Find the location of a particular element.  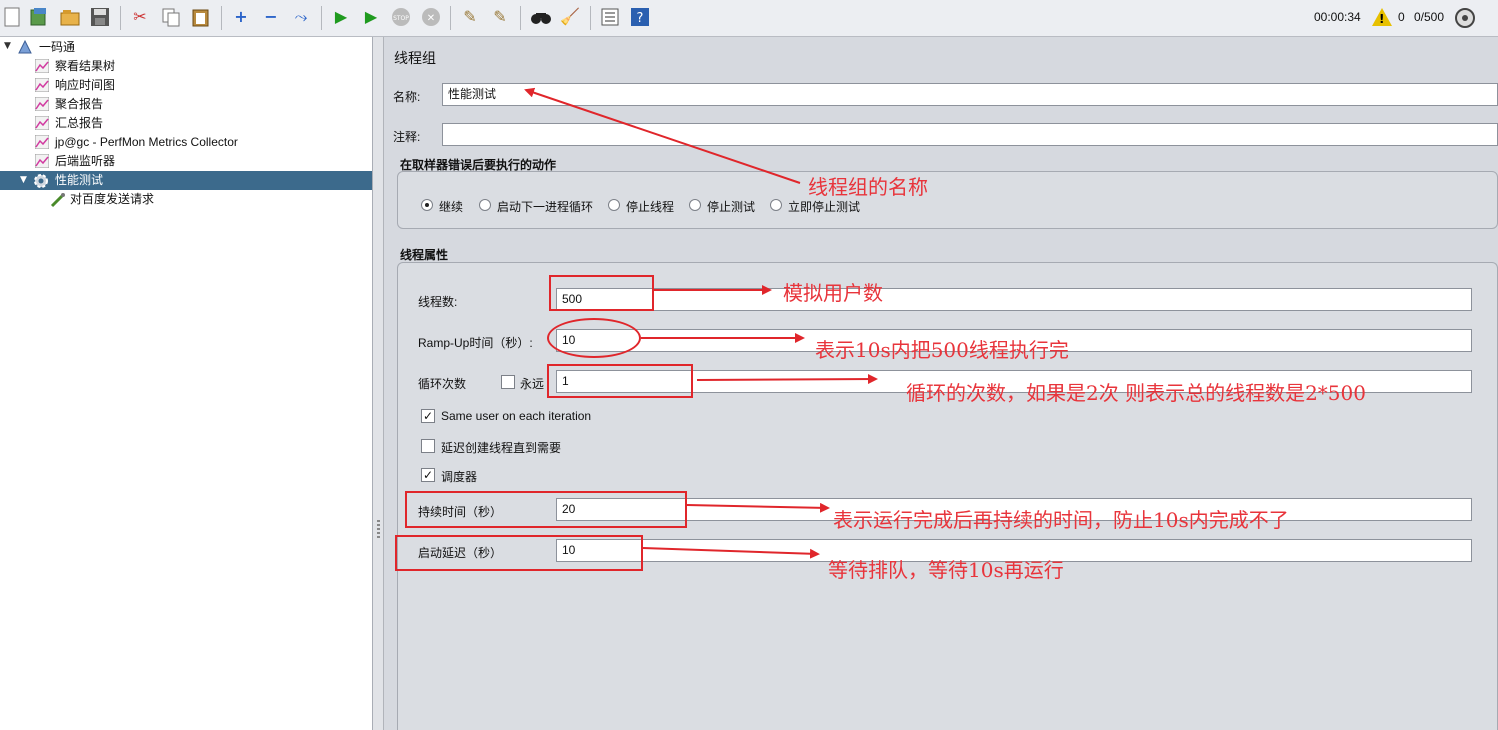

arrow-duration is located at coordinates (758, 507).